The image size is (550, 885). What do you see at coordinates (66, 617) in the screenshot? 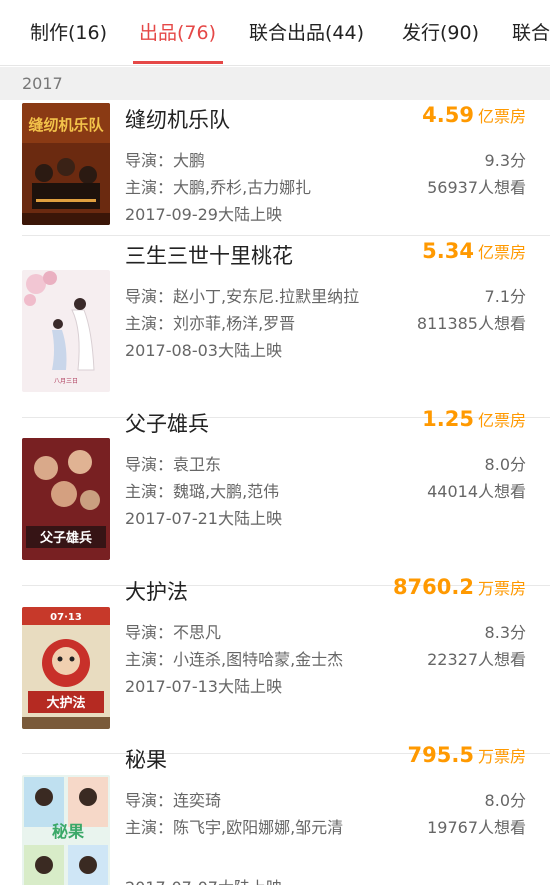
I see `svg-text: 07·13` at bounding box center [66, 617].